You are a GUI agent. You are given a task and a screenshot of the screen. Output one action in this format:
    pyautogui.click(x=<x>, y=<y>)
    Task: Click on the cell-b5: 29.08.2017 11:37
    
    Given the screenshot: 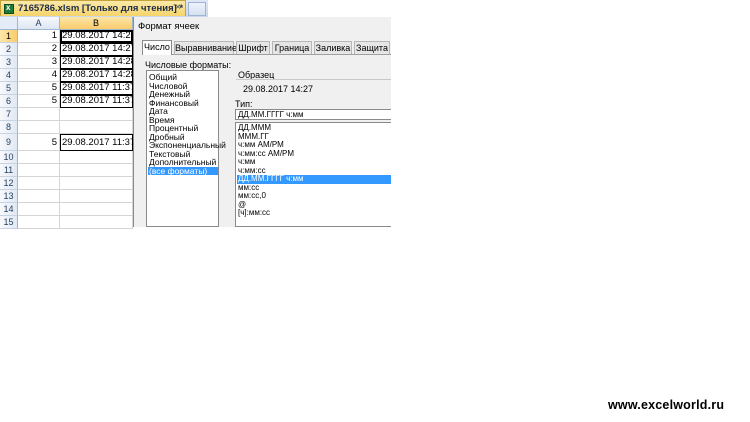 What is the action you would take?
    pyautogui.click(x=96, y=88)
    